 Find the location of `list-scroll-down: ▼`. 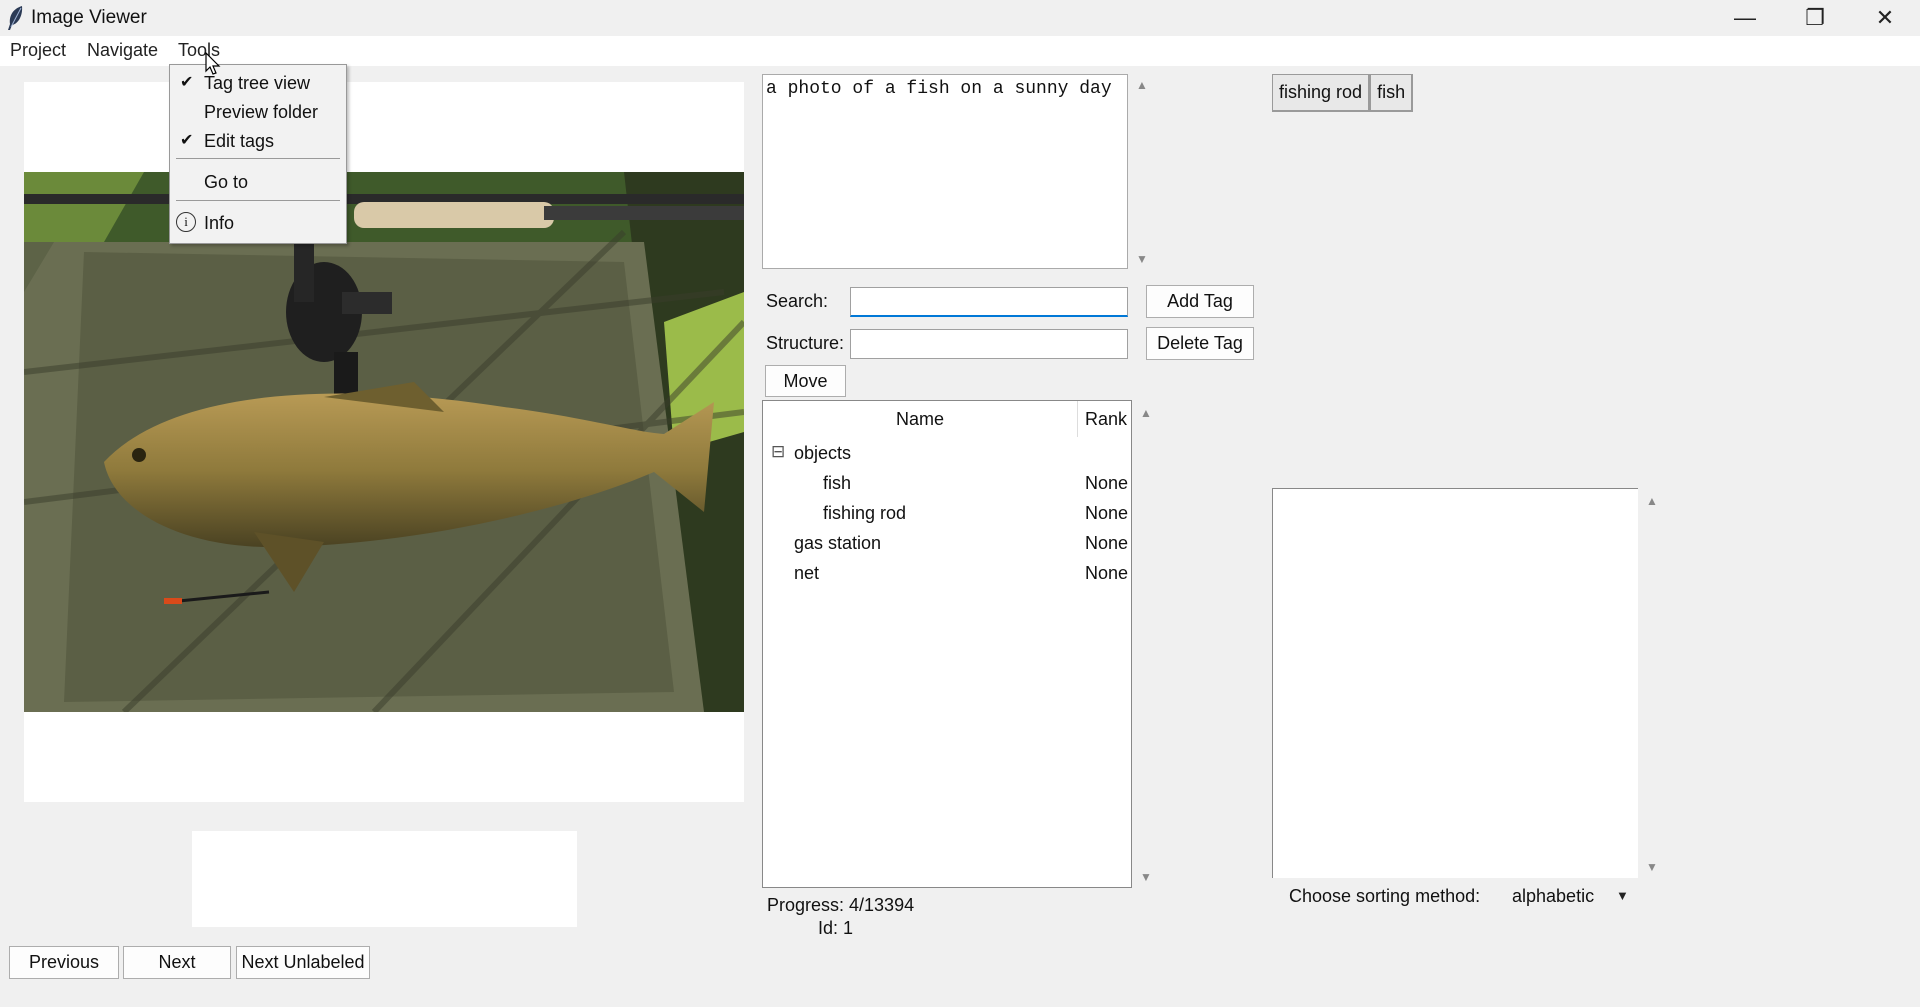

list-scroll-down: ▼ is located at coordinates (1652, 867).